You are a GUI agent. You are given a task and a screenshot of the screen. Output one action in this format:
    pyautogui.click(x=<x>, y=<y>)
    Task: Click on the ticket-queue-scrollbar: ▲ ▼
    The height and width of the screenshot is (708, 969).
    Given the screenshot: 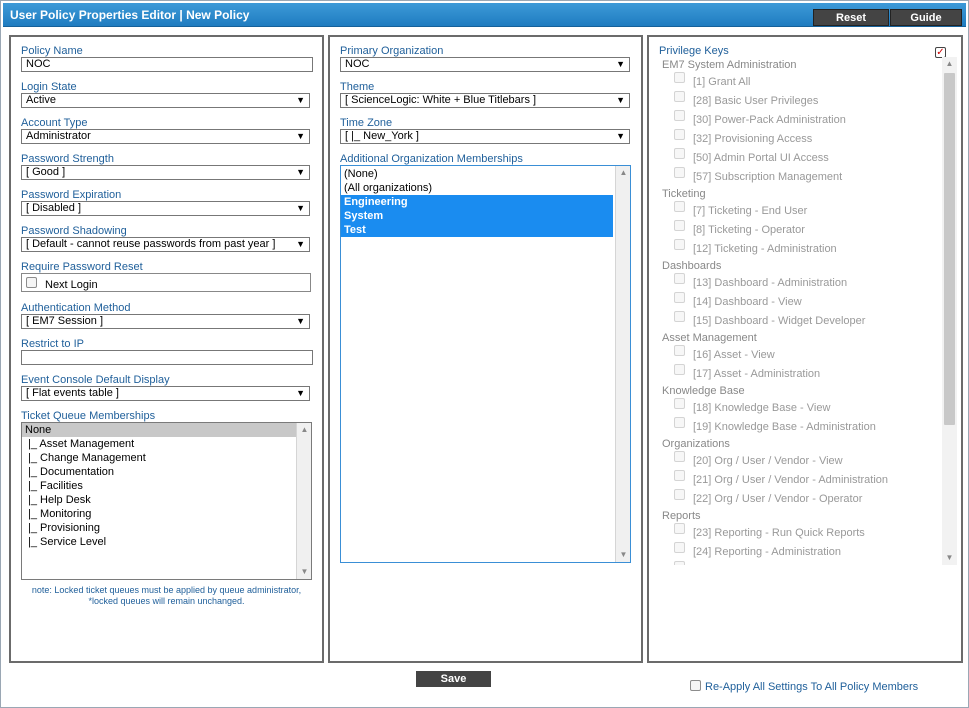 What is the action you would take?
    pyautogui.click(x=303, y=501)
    